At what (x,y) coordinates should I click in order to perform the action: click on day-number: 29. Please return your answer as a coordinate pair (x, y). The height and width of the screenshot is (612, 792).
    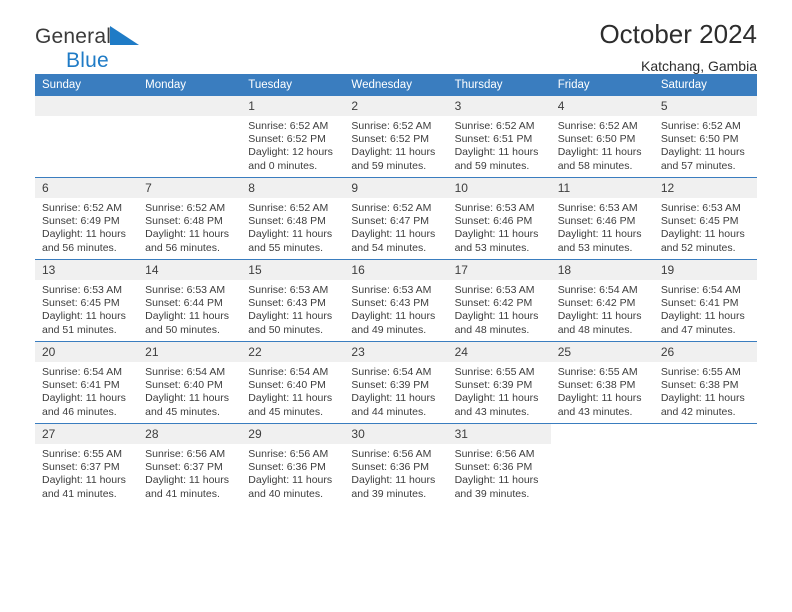
    Looking at the image, I should click on (293, 434).